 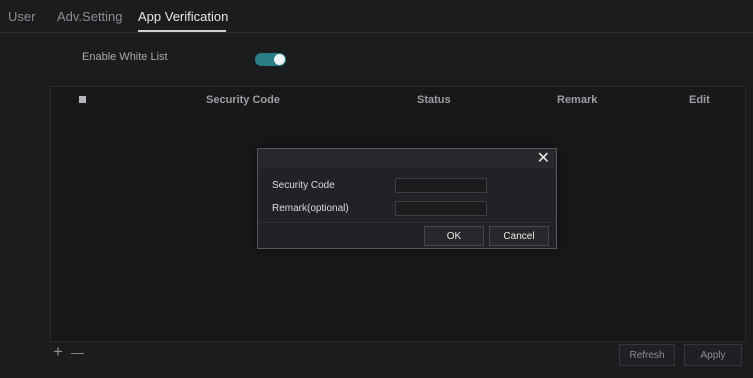 I want to click on cancel-button: Cancel, so click(x=519, y=236).